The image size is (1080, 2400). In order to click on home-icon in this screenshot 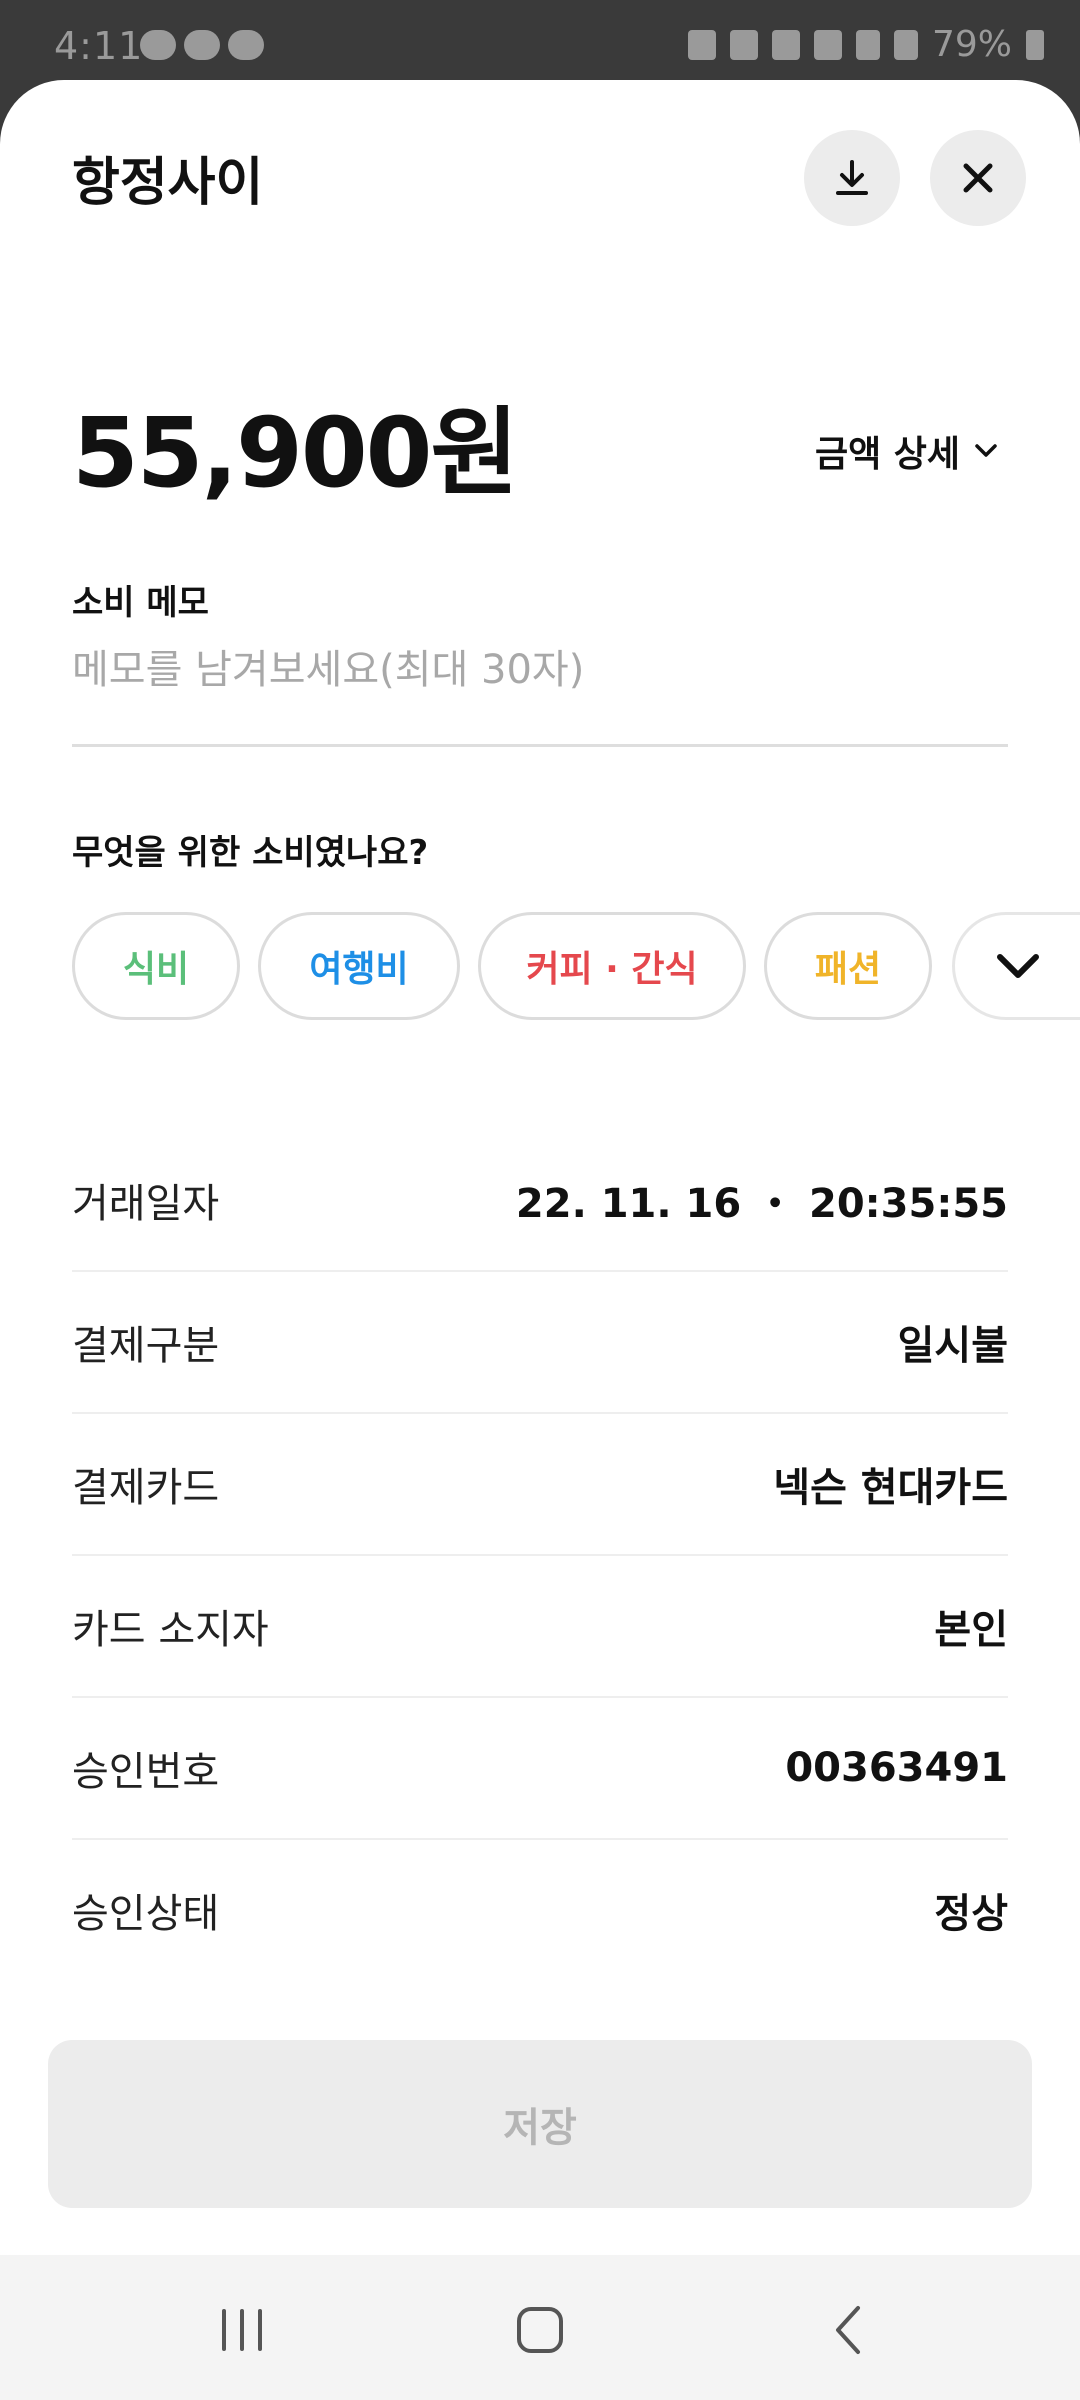, I will do `click(540, 2330)`.